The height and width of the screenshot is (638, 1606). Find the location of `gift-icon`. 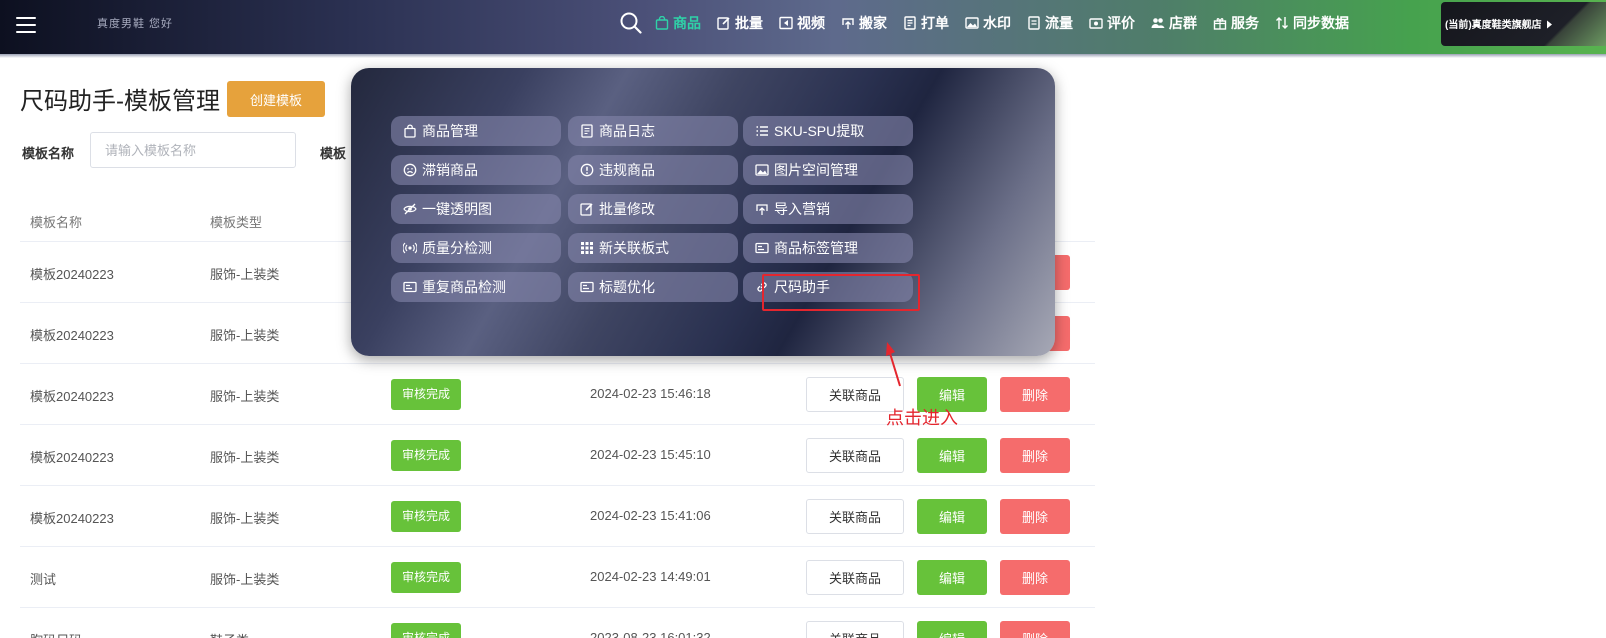

gift-icon is located at coordinates (1220, 24).